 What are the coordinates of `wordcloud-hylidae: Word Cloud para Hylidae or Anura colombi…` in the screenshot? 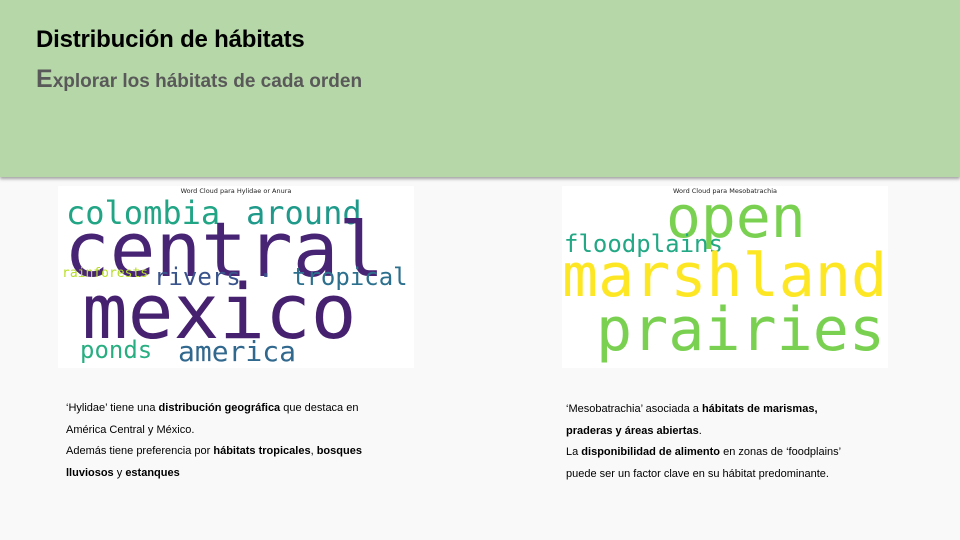 It's located at (236, 277).